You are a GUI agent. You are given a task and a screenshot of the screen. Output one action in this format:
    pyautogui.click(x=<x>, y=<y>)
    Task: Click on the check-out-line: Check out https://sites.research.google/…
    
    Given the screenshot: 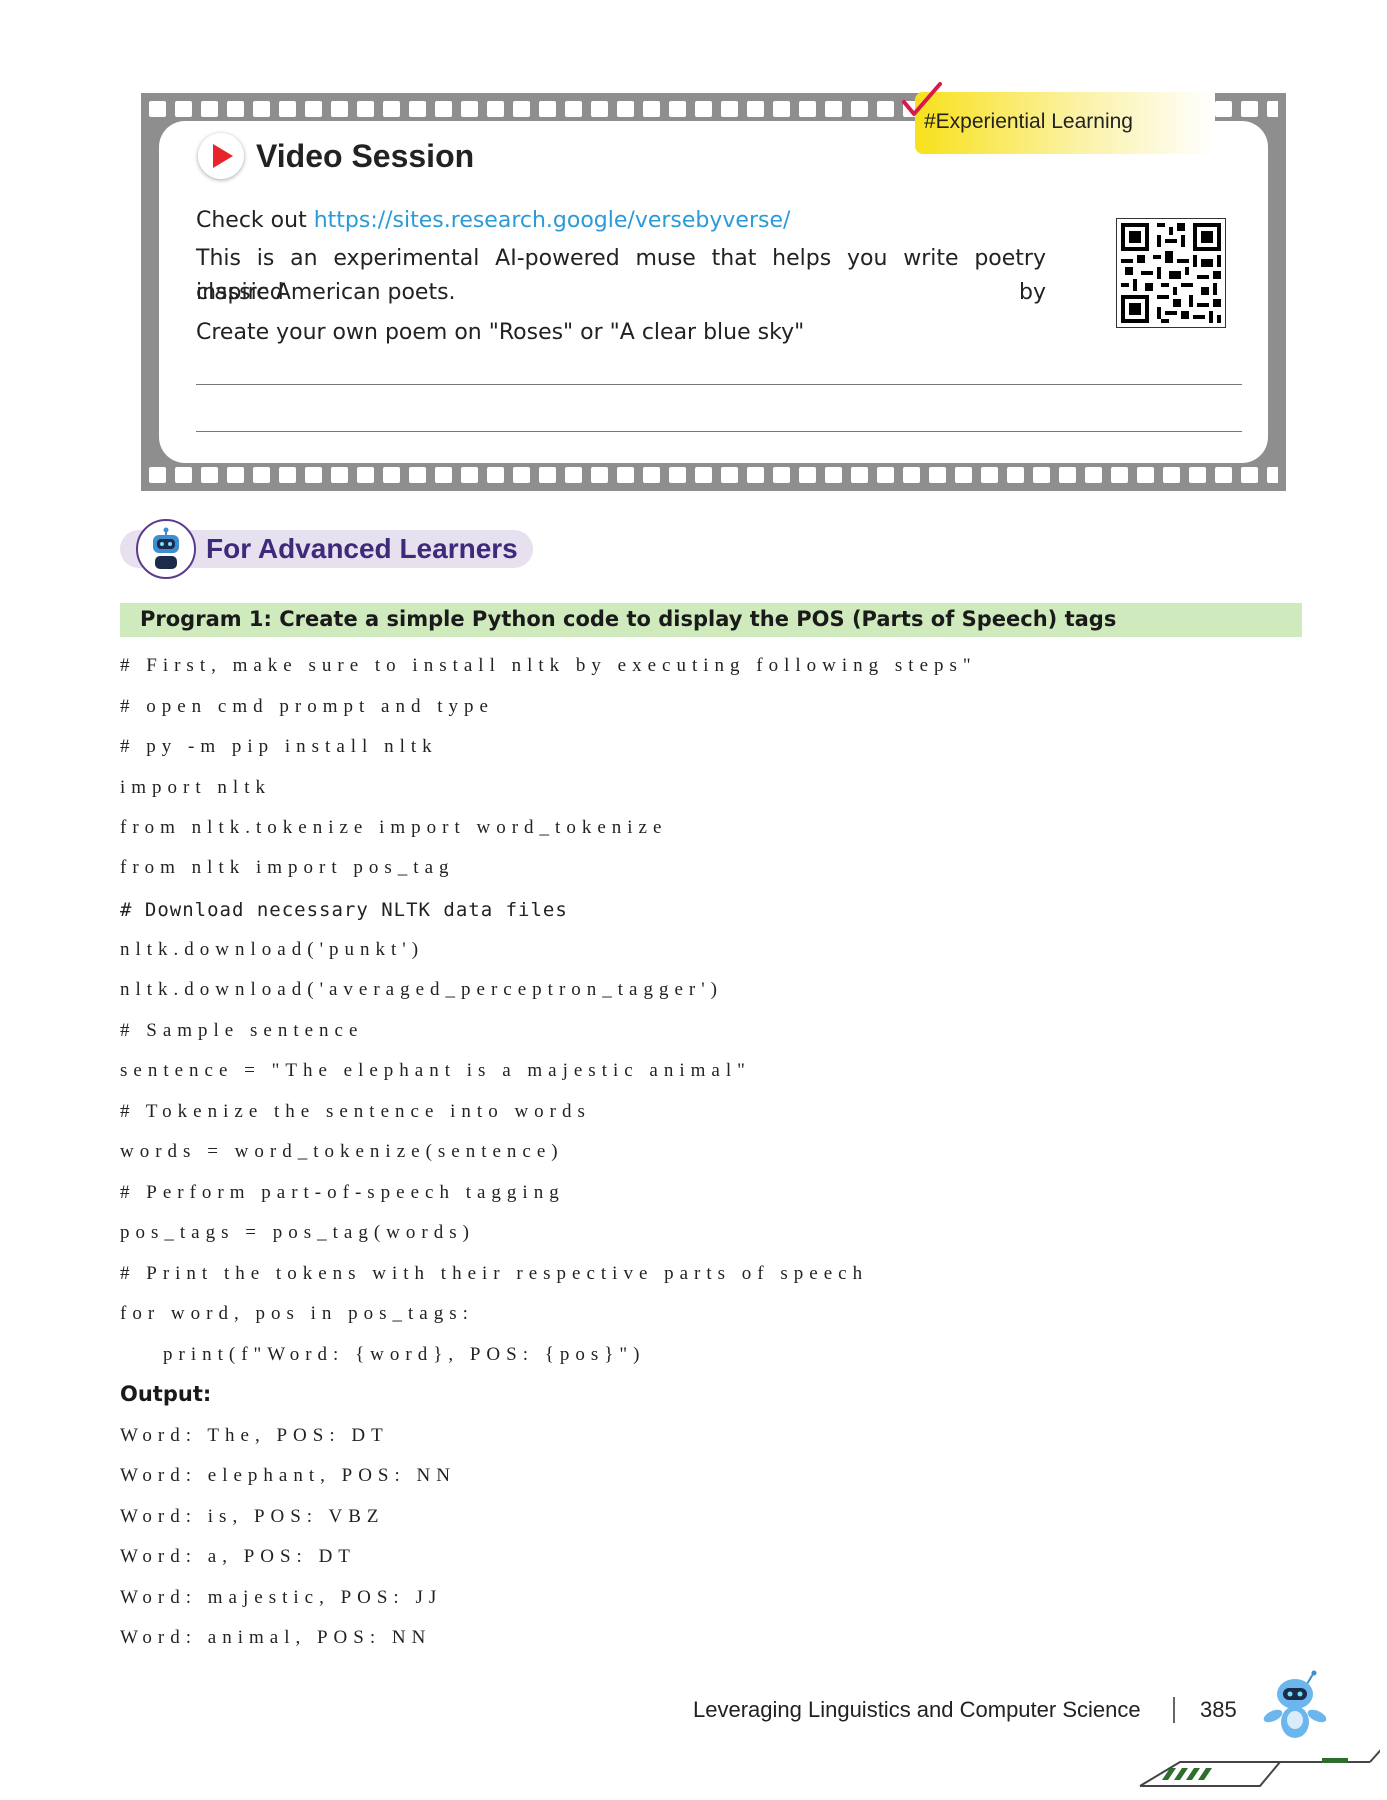 What is the action you would take?
    pyautogui.click(x=493, y=221)
    